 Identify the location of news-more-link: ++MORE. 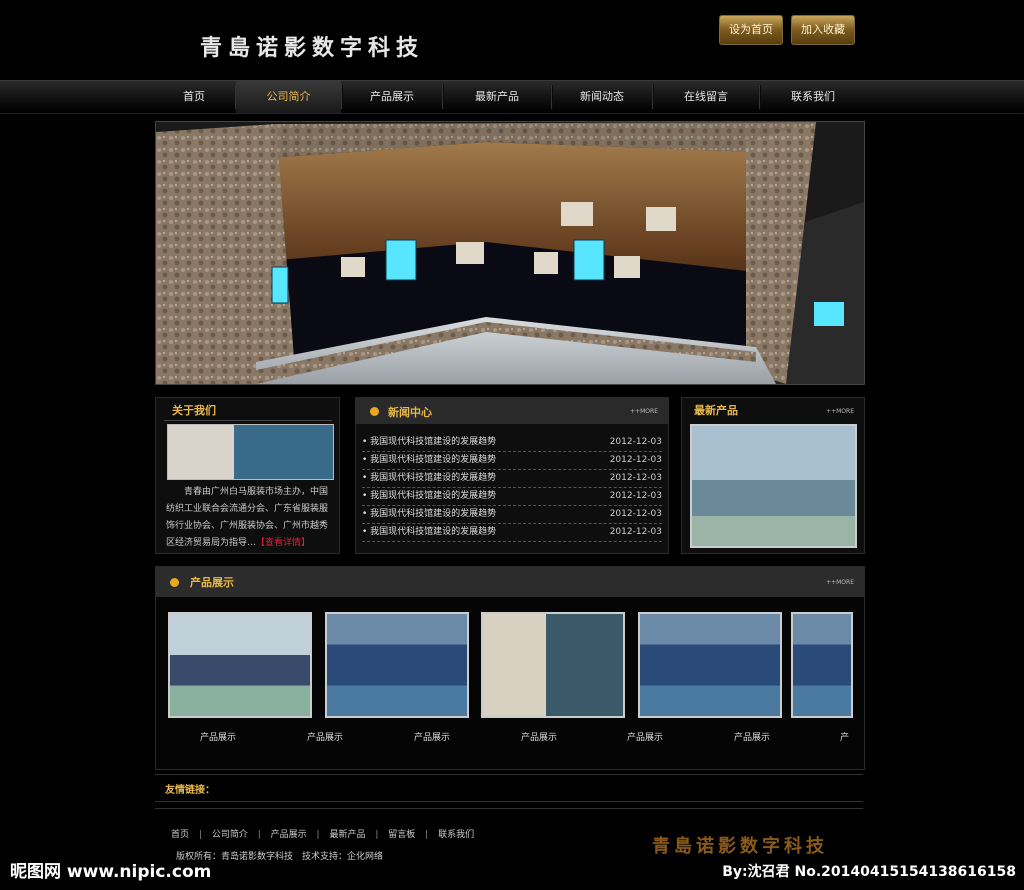
(644, 411).